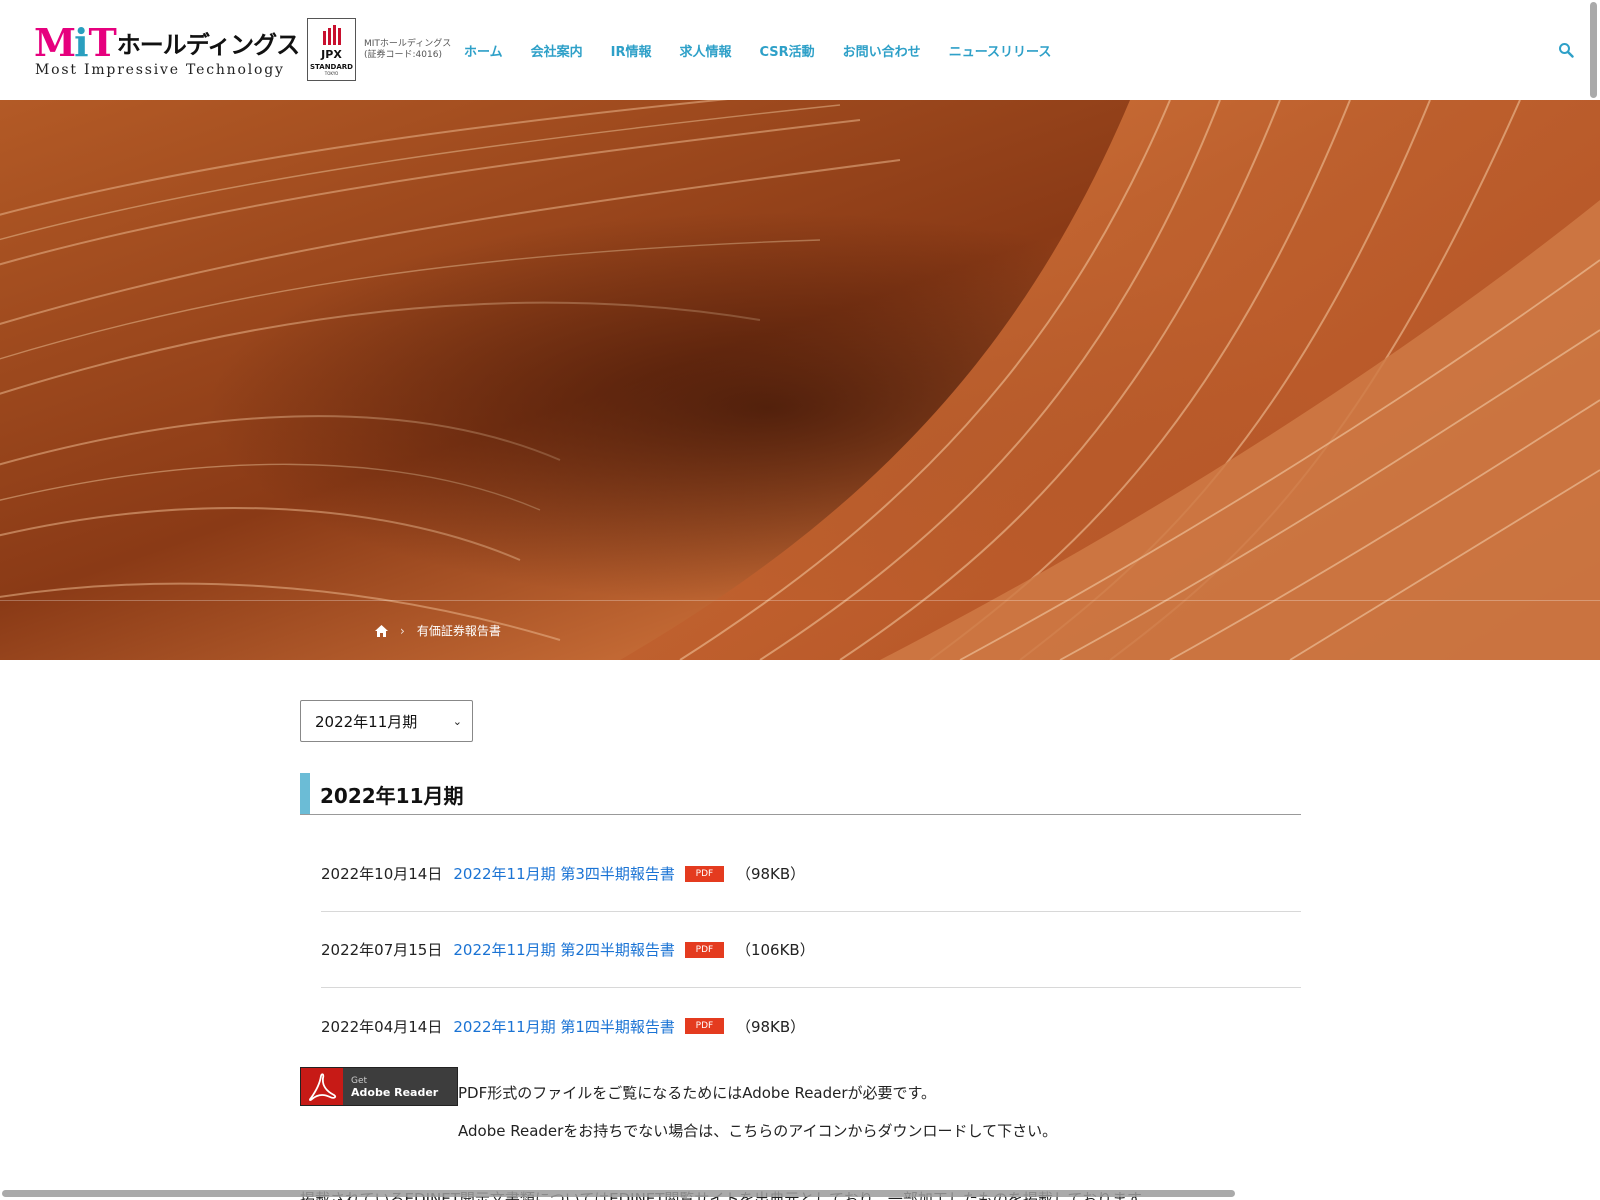 Image resolution: width=1600 pixels, height=1200 pixels. Describe the element at coordinates (618, 1193) in the screenshot. I see `horizontal-scrollbar` at that location.